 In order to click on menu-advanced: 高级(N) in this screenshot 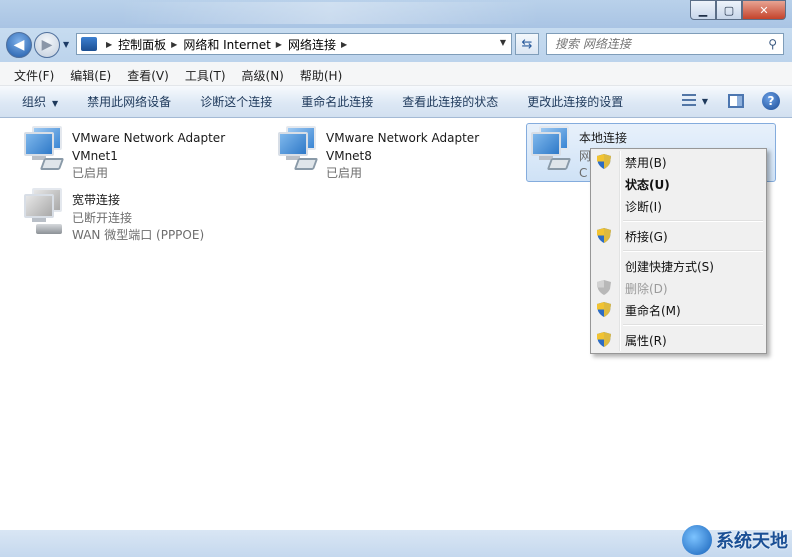, I will do `click(263, 73)`.